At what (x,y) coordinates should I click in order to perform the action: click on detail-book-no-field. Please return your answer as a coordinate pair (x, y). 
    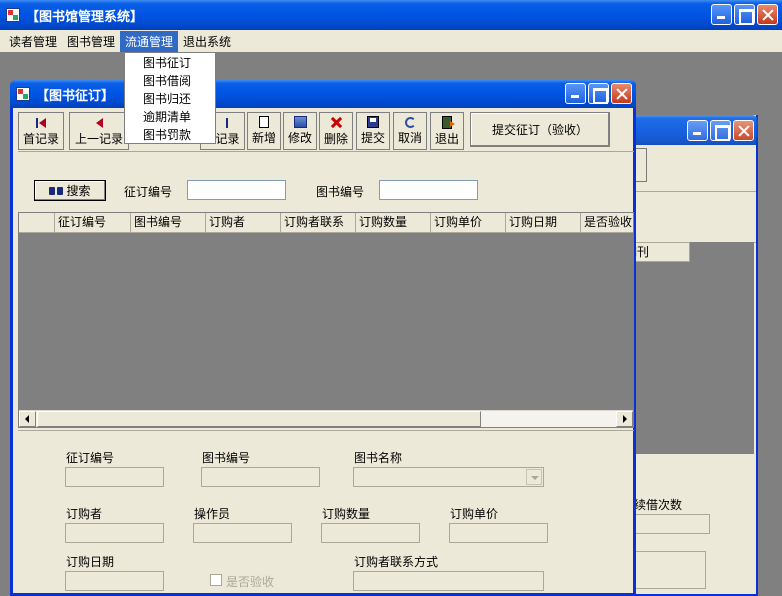
    Looking at the image, I should click on (260, 477).